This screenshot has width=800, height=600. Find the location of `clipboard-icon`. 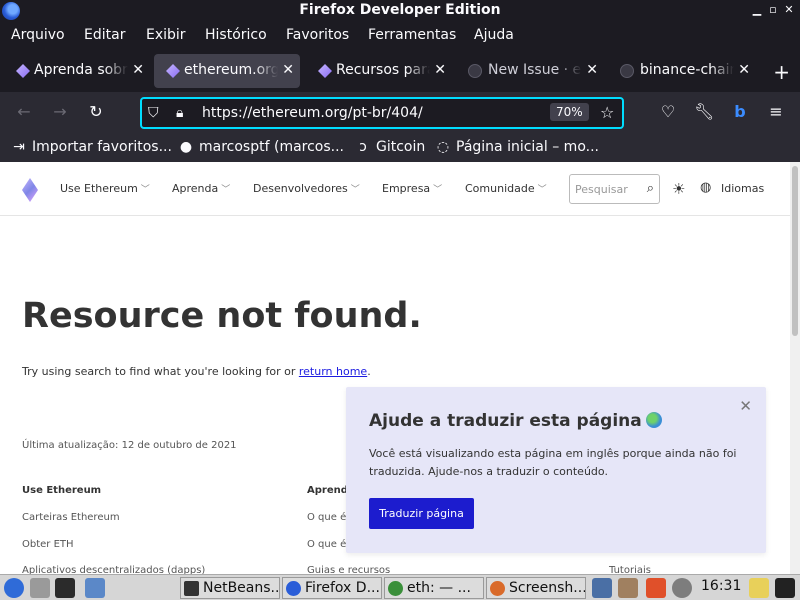

clipboard-icon is located at coordinates (628, 588).